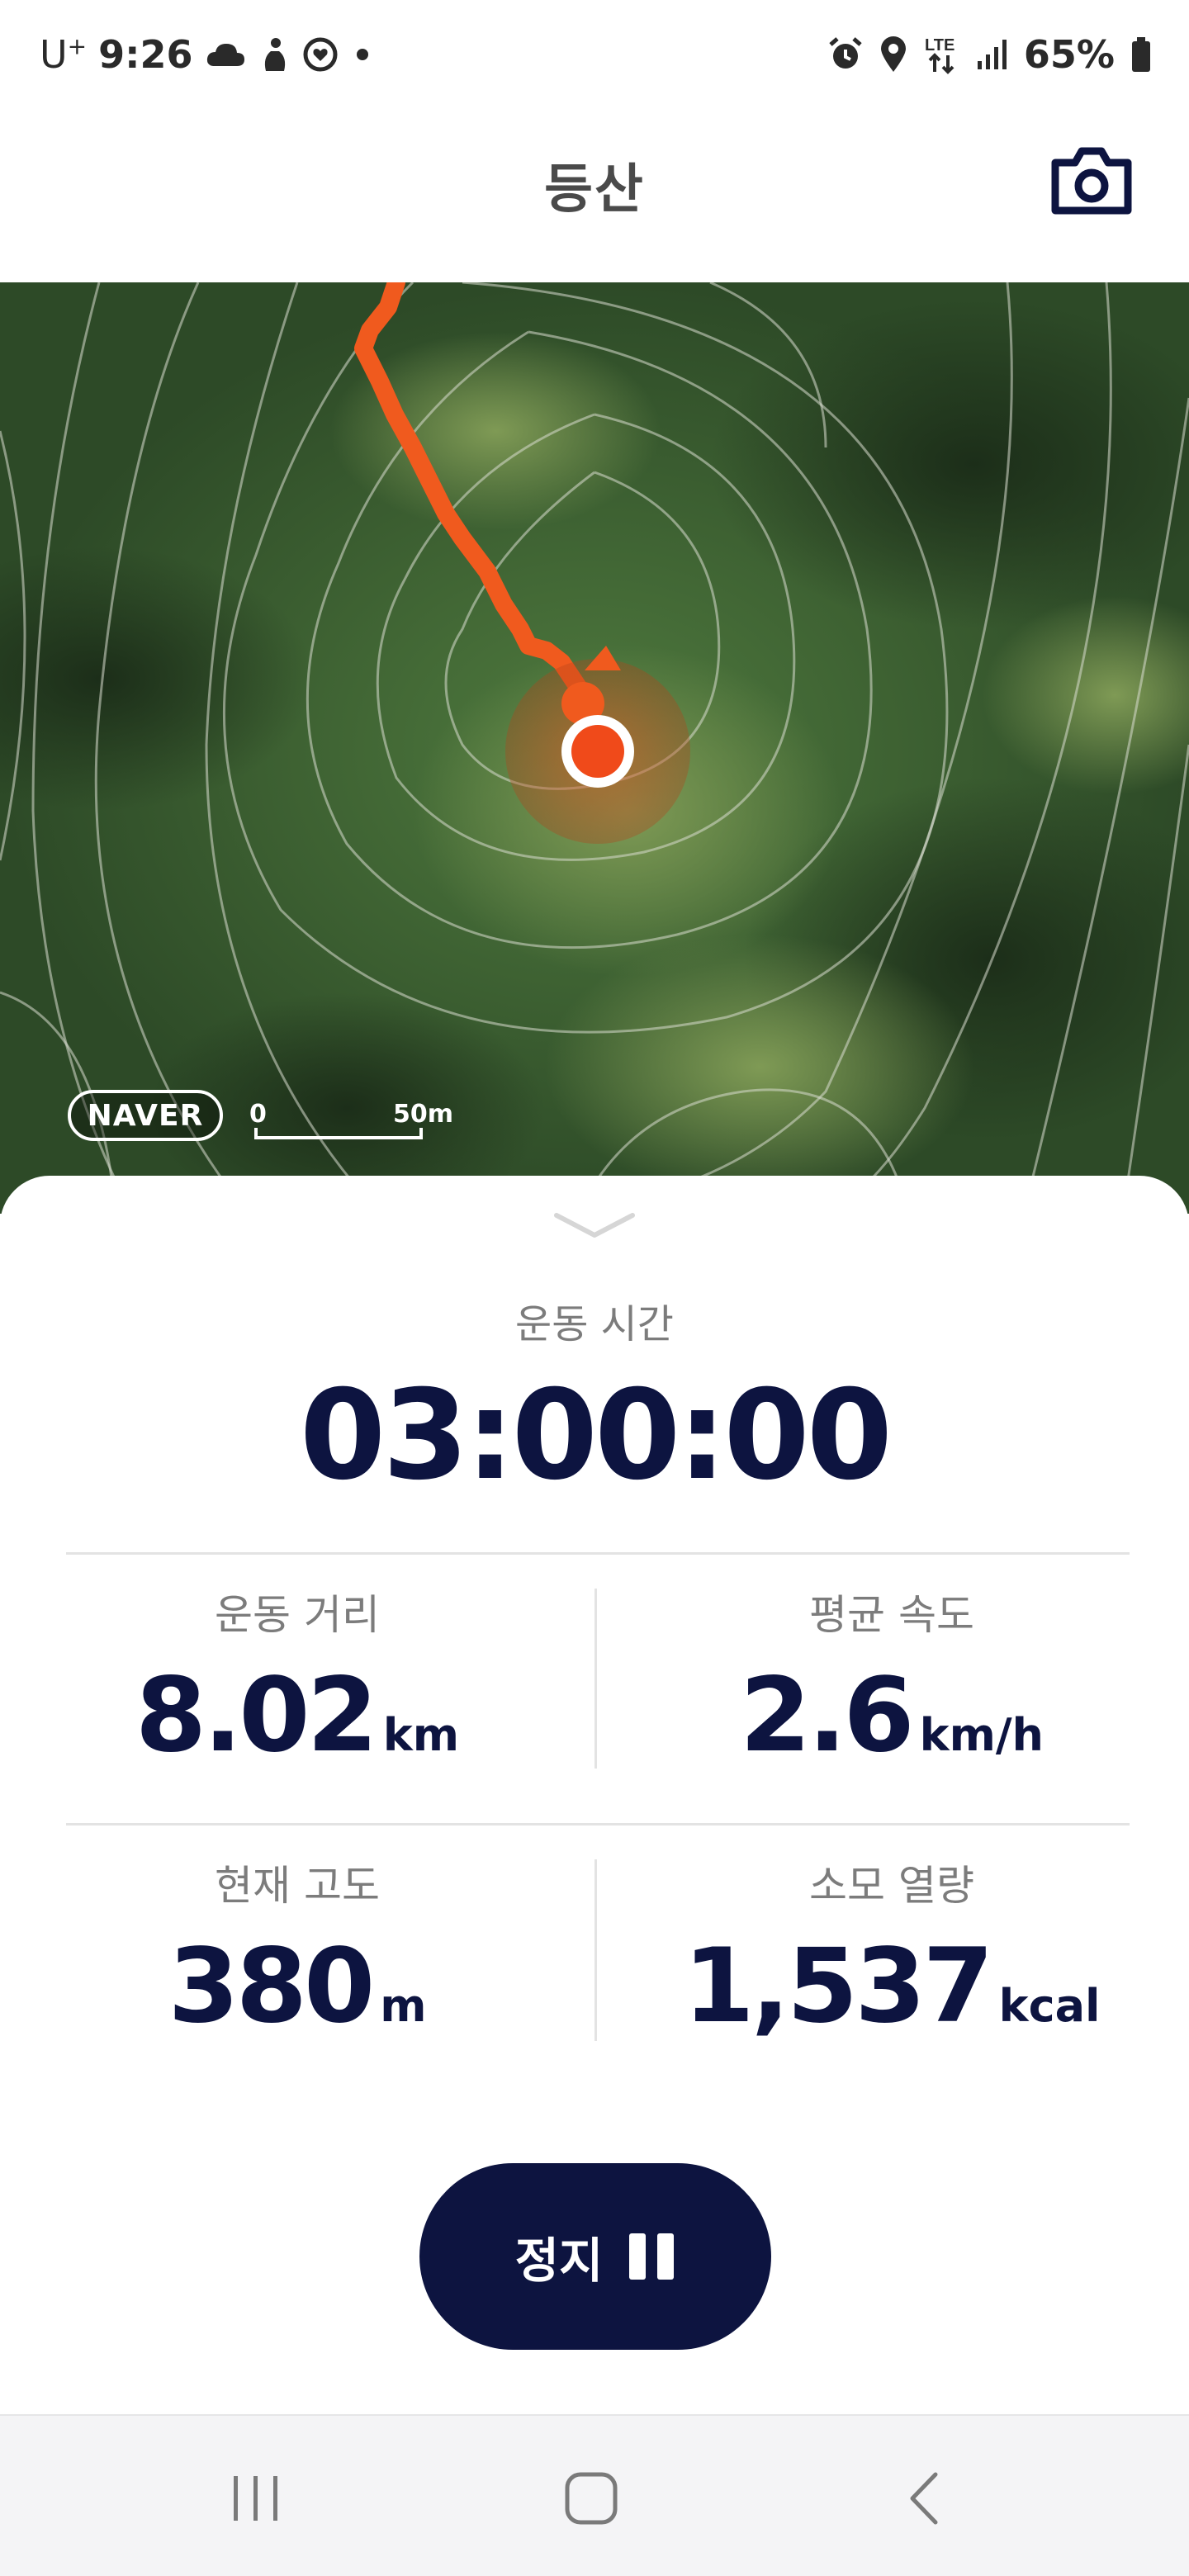  Describe the element at coordinates (350, 1123) in the screenshot. I see `map-scale-bar: 0 50m` at that location.